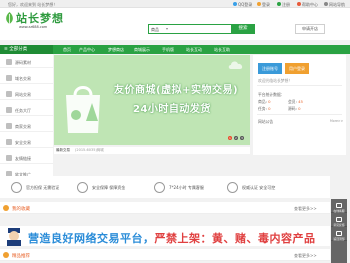 This screenshot has width=350, height=263. I want to click on feedback-icon, so click(339, 219).